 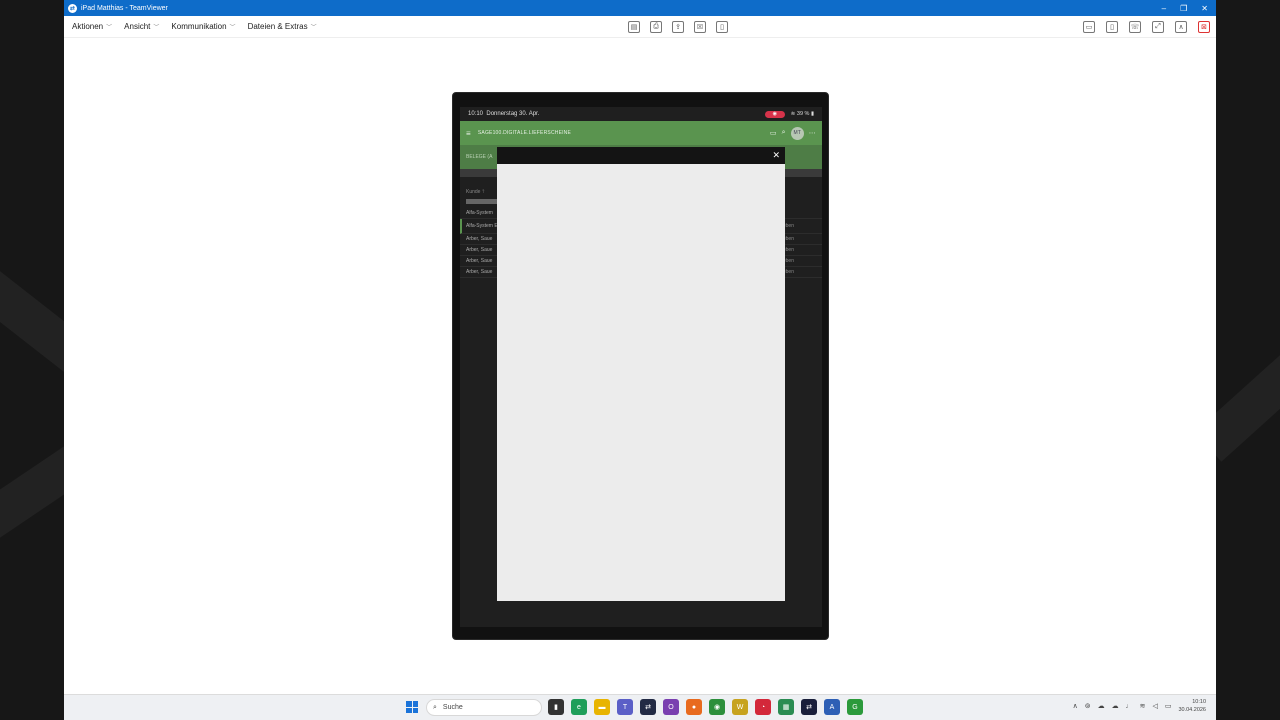 I want to click on taskbar-app-icon: ◉, so click(x=717, y=707).